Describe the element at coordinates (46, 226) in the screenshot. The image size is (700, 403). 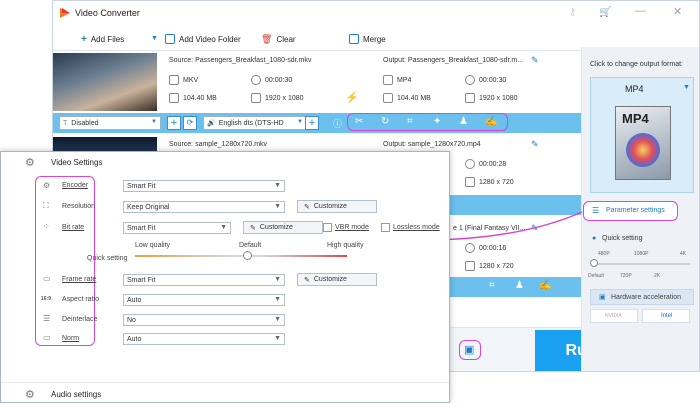
I see `bitrate-icon: ⁘` at that location.